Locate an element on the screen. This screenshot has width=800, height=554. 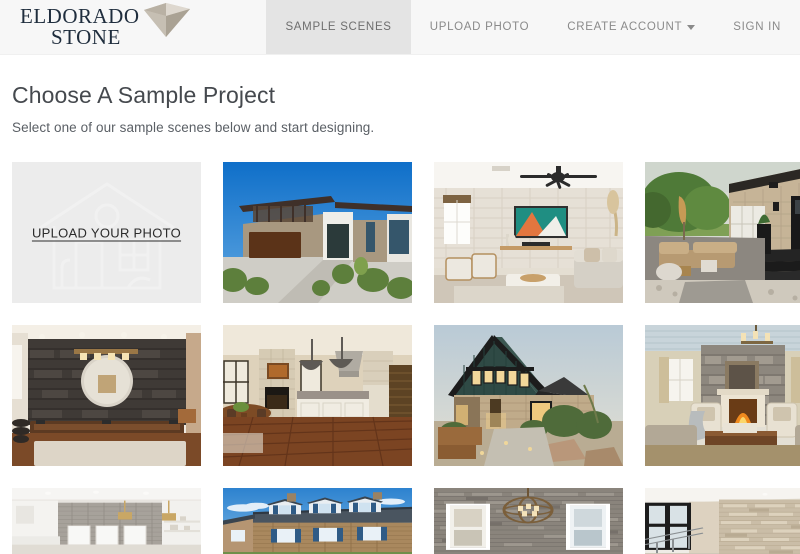
nav-item-sample-scenes: SAMPLE SCENES is located at coordinates (338, 27).